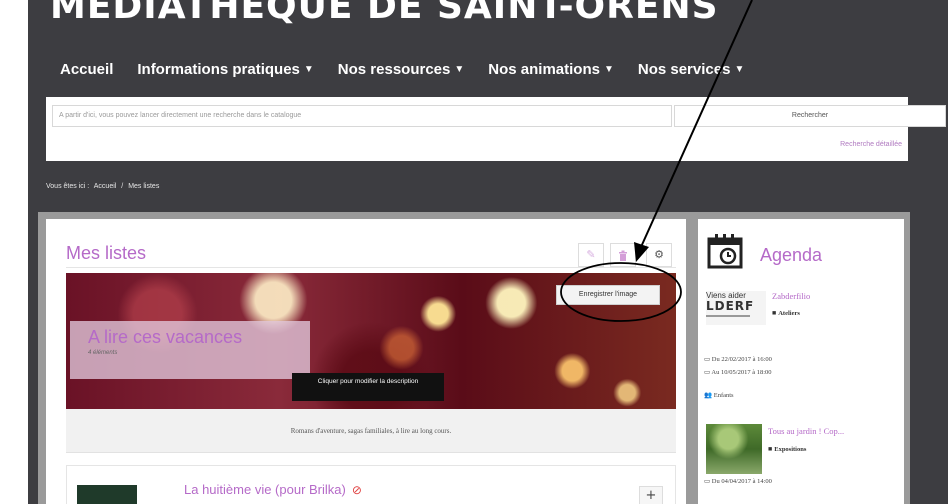 This screenshot has height=504, width=948. What do you see at coordinates (684, 69) in the screenshot?
I see `nav-item-label: Nos services` at bounding box center [684, 69].